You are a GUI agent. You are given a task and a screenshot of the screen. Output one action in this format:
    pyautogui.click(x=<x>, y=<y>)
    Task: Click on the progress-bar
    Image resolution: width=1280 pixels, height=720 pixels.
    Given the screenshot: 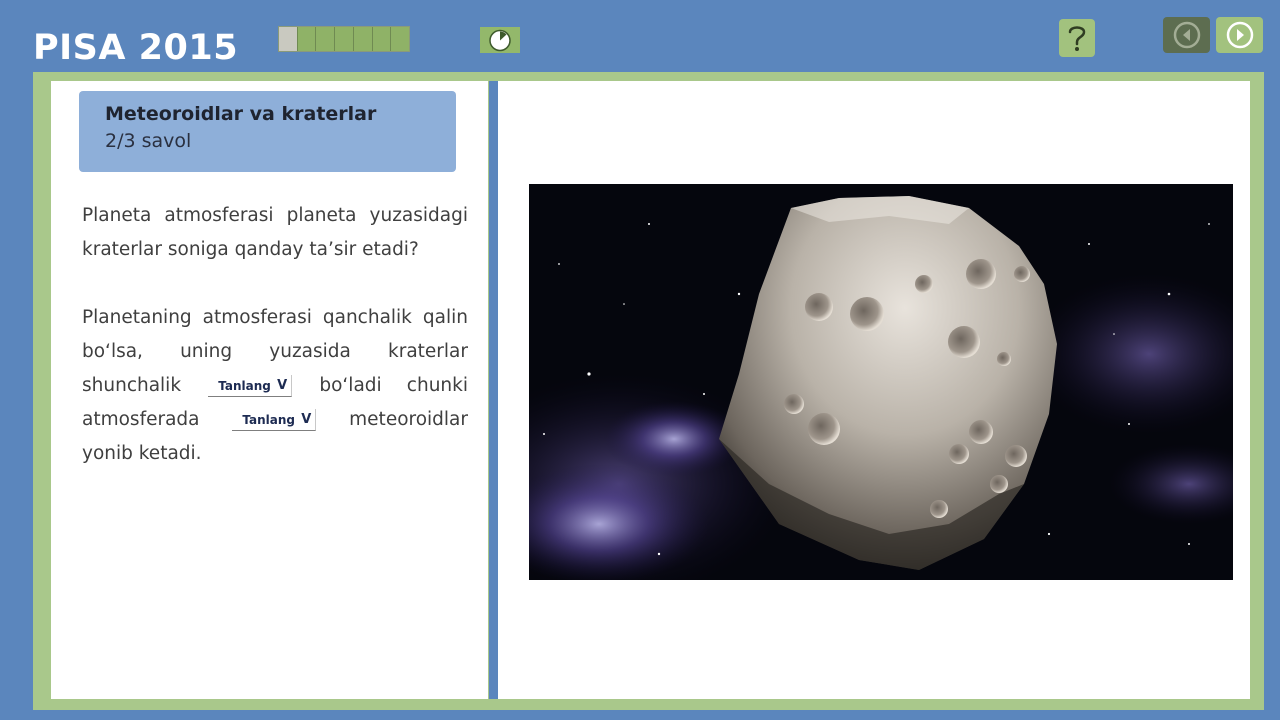 What is the action you would take?
    pyautogui.click(x=344, y=39)
    